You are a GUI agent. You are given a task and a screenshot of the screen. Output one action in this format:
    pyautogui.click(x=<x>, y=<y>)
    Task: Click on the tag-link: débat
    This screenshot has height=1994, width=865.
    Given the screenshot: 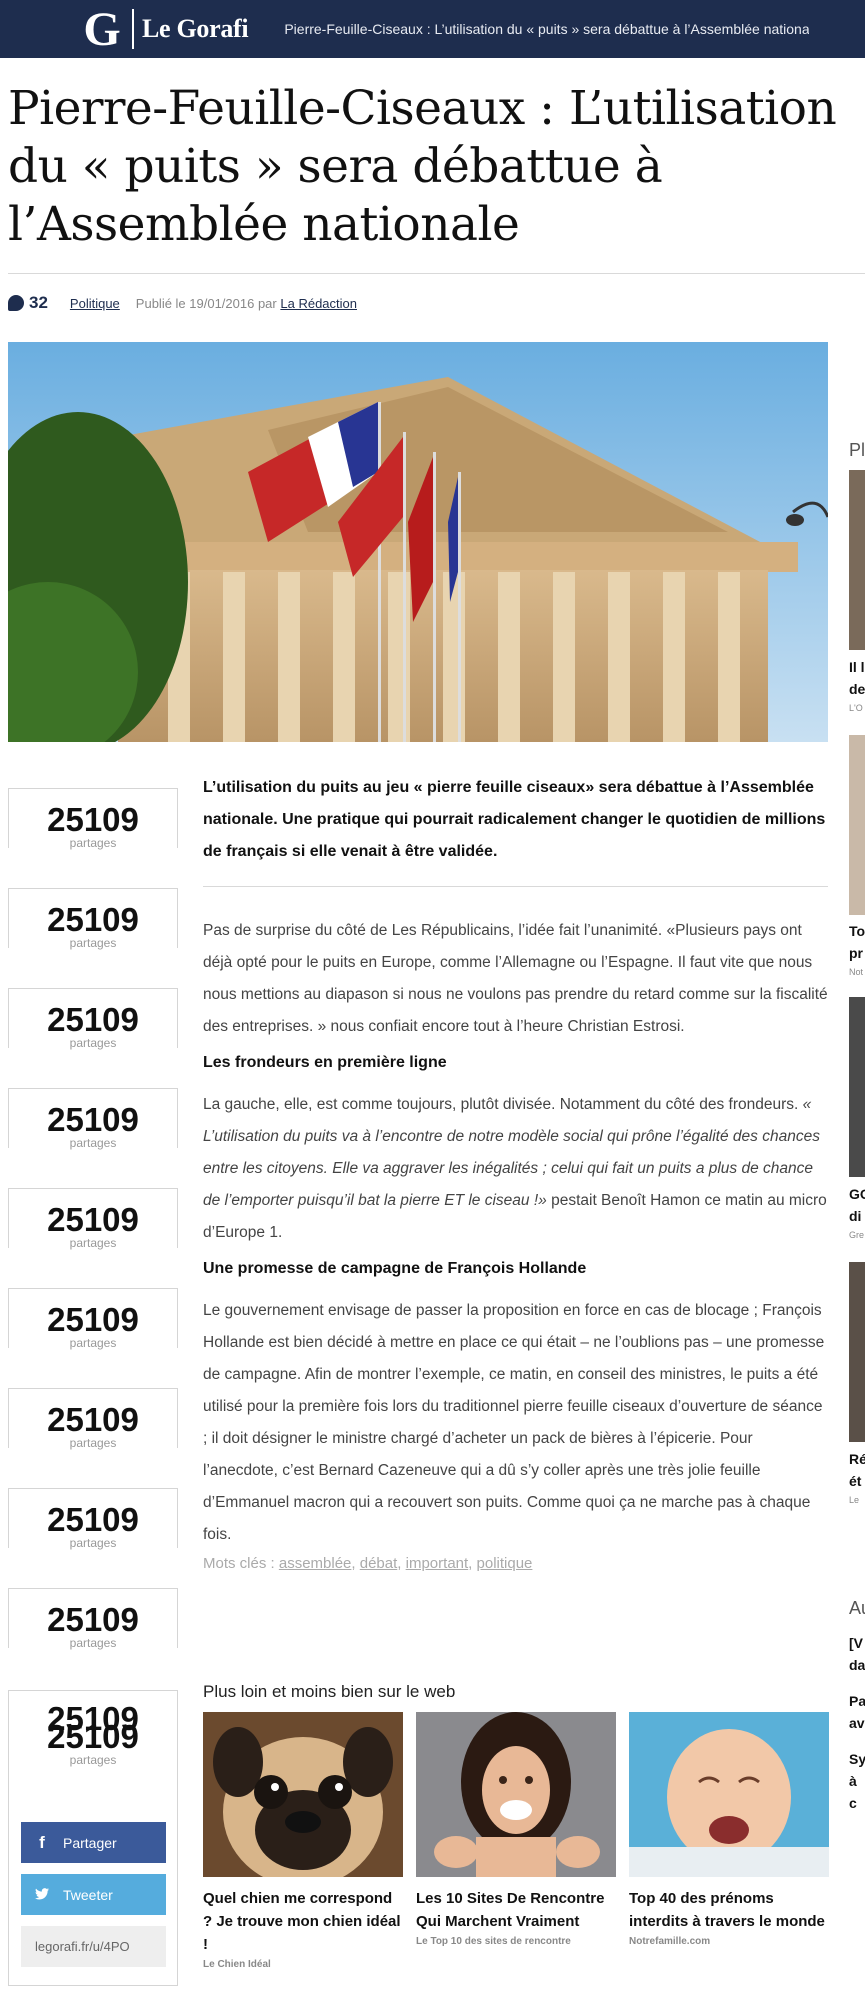 What is the action you would take?
    pyautogui.click(x=379, y=1563)
    